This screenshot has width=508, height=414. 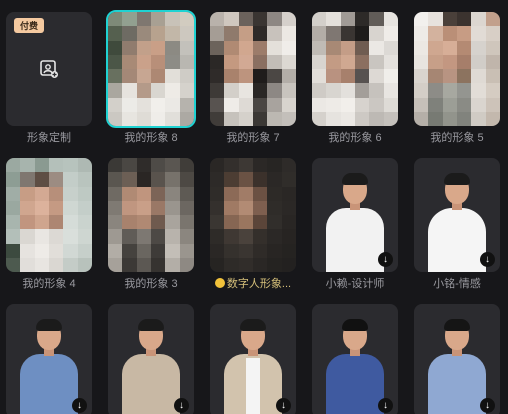 I want to click on avatar-custom-card: 付费, so click(x=49, y=69).